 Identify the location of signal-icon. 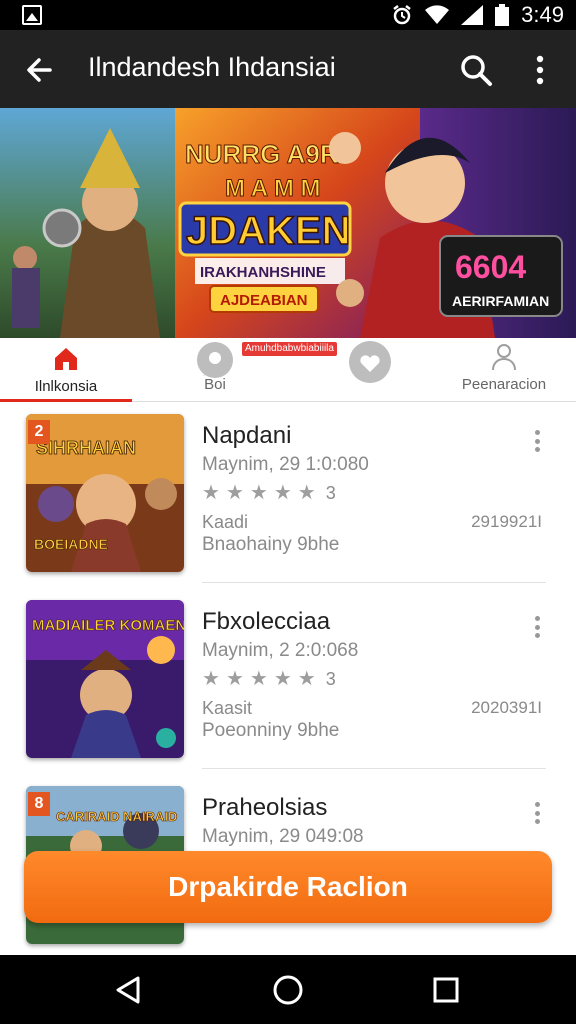
(472, 15).